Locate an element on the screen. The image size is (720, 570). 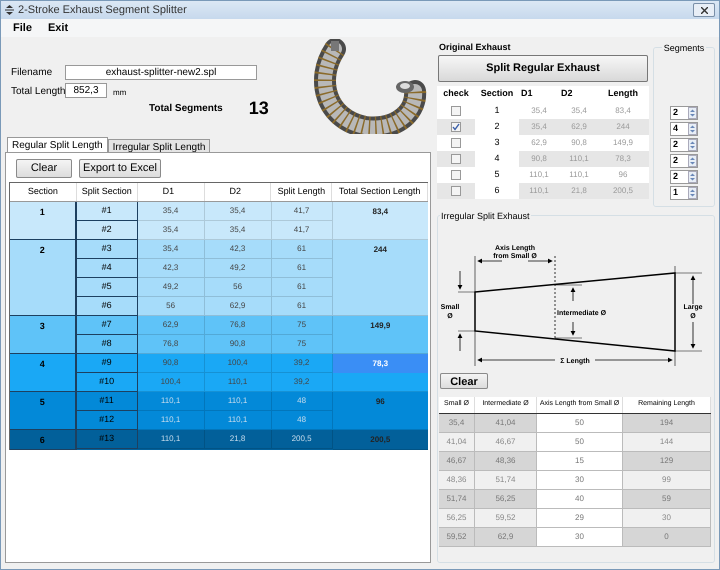
table-cell: #9 is located at coordinates (107, 363).